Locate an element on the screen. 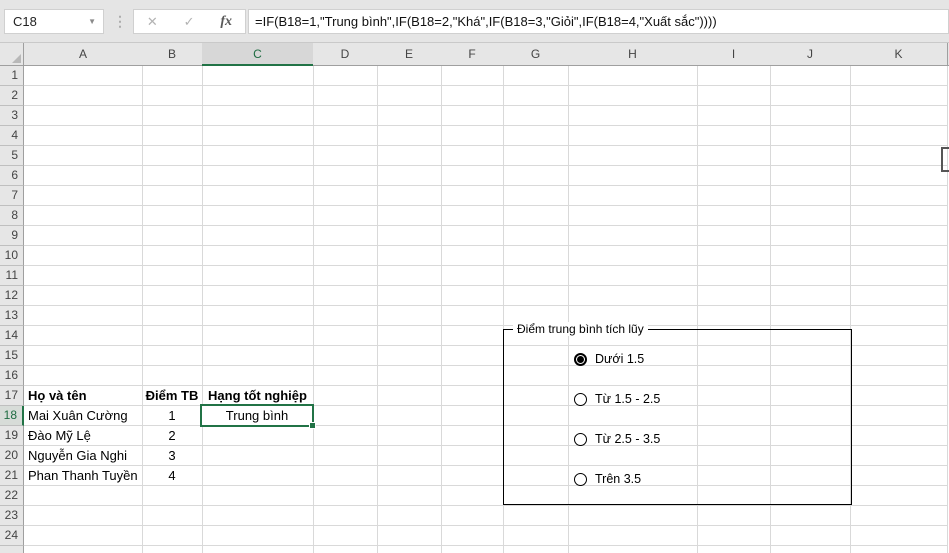  row-header-17: 17 is located at coordinates (12, 396).